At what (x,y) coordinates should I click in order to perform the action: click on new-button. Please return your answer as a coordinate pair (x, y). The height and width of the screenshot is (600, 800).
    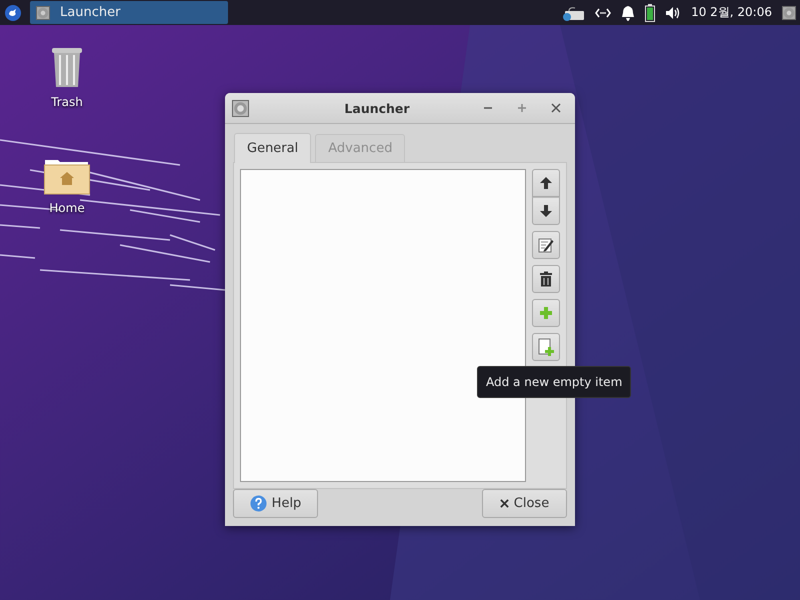
    Looking at the image, I should click on (546, 347).